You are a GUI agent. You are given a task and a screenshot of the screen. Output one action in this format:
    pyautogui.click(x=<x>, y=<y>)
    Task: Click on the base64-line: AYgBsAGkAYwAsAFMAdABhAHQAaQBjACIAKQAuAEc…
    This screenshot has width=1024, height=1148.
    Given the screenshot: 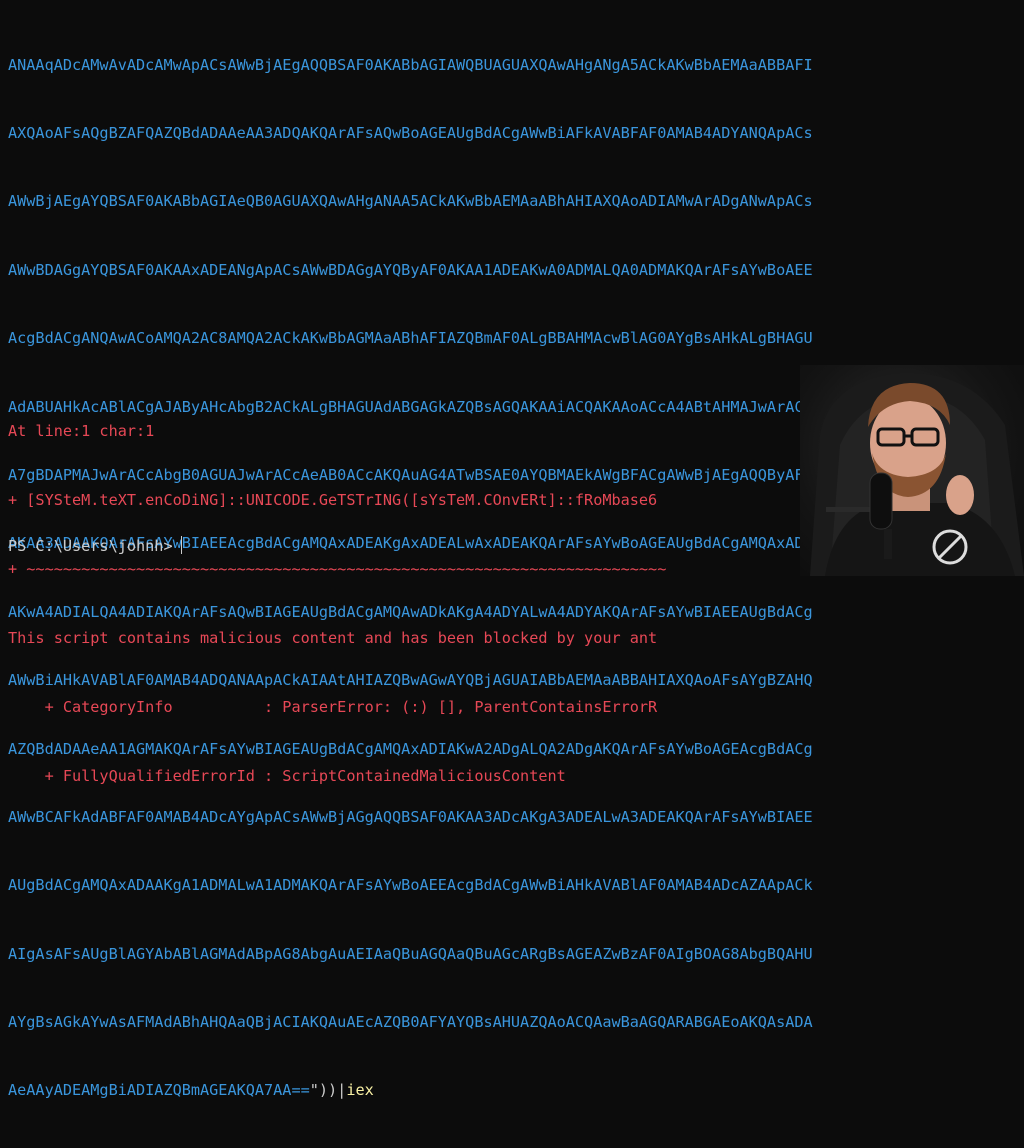 What is the action you would take?
    pyautogui.click(x=410, y=1022)
    